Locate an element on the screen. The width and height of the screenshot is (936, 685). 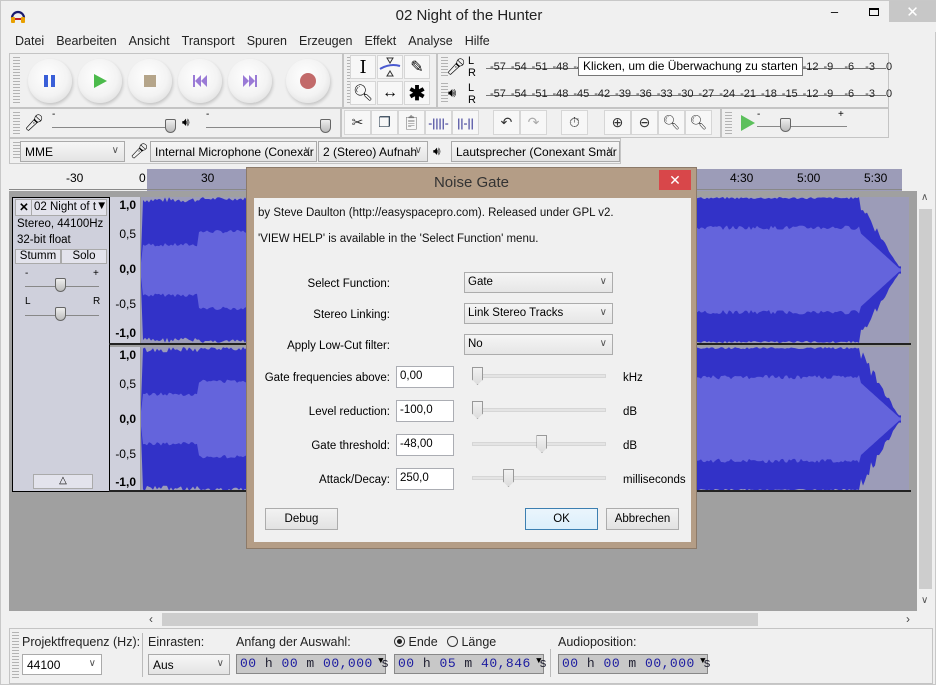
zoom-tool-button: 🔍︎ is located at coordinates (363, 93).